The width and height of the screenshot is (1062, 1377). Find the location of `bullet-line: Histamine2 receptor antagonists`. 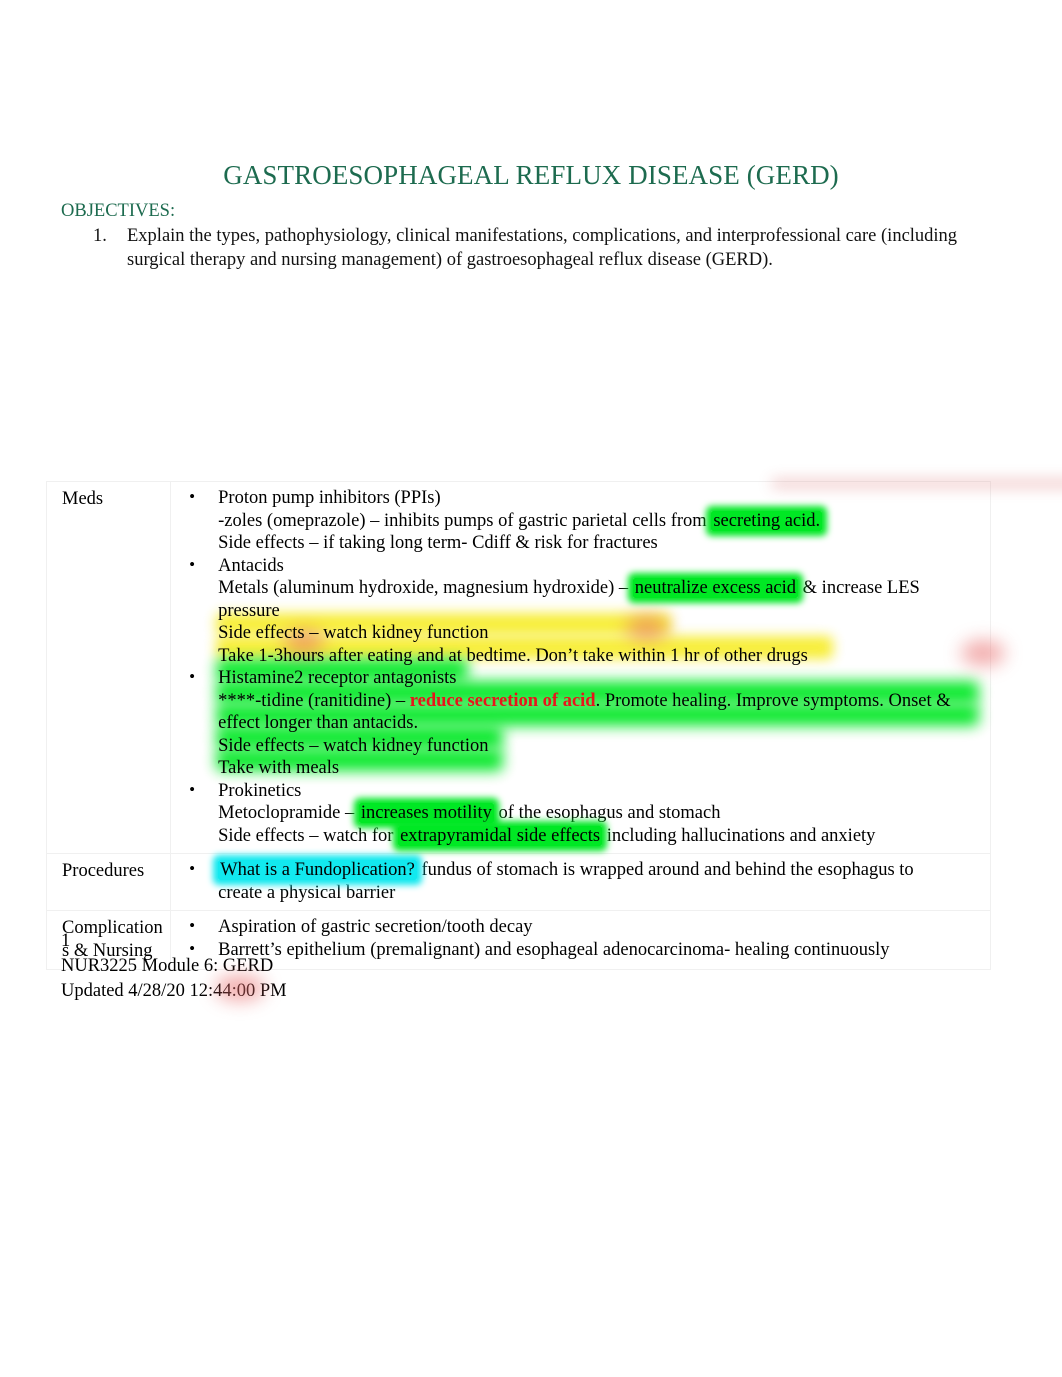

bullet-line: Histamine2 receptor antagonists is located at coordinates (337, 678).